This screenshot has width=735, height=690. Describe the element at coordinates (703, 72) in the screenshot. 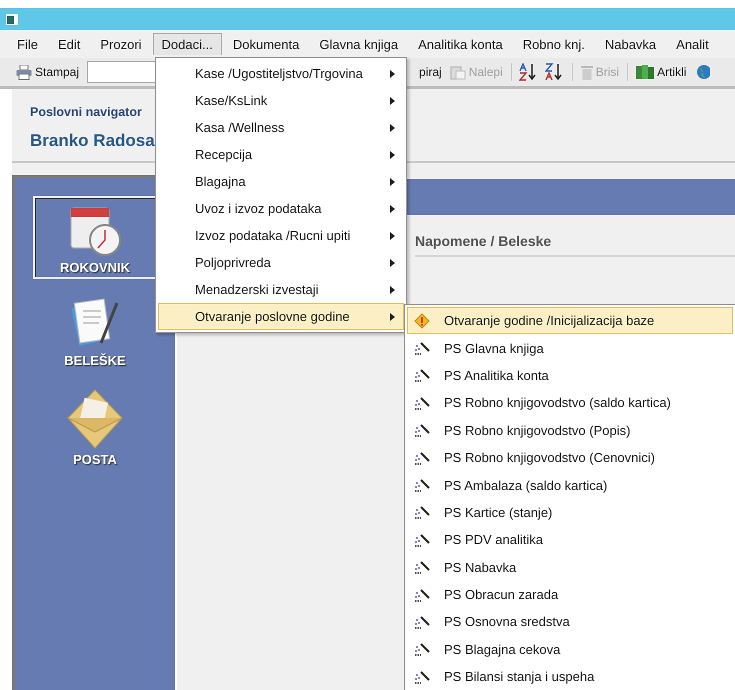

I see `globe-icon` at that location.